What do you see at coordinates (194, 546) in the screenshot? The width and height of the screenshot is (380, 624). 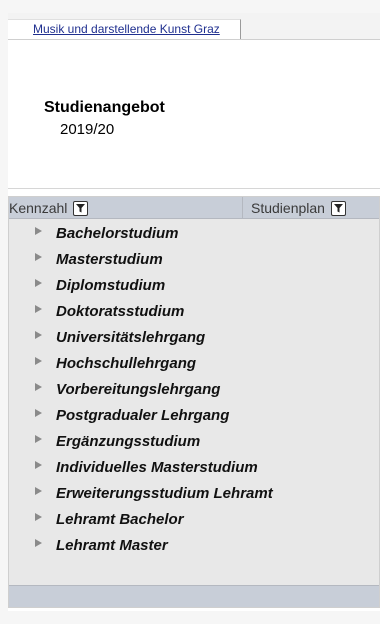 I see `list-item: Lehramt Master` at bounding box center [194, 546].